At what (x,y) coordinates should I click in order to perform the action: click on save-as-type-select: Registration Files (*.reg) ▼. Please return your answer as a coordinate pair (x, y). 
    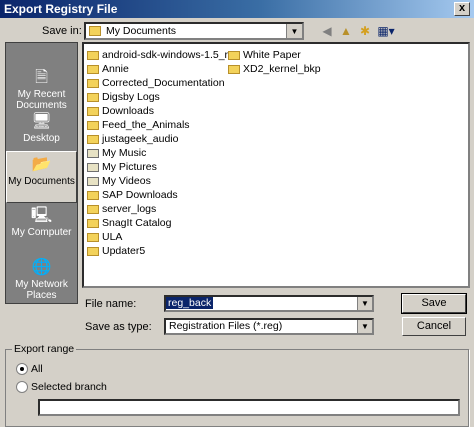
    Looking at the image, I should click on (269, 326).